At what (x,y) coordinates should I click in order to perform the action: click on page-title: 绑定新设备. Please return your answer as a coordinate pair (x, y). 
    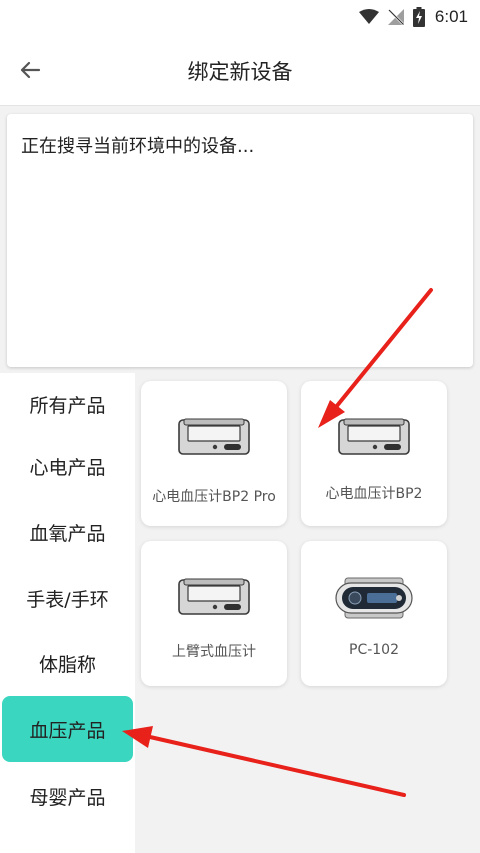
    Looking at the image, I should click on (240, 72).